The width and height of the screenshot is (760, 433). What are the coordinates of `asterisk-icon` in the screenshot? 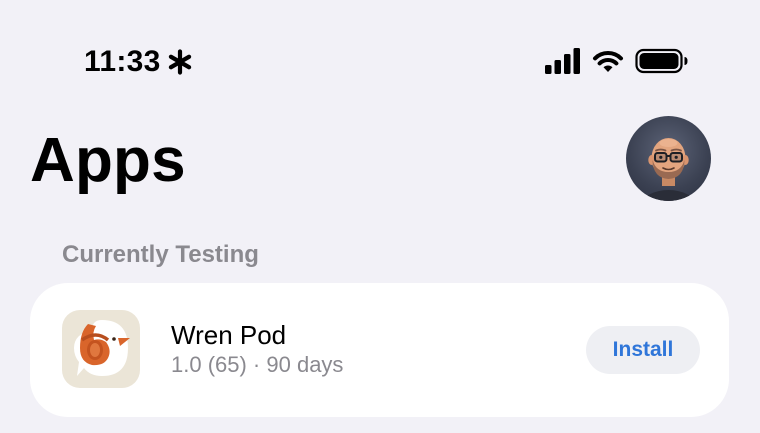 It's located at (180, 62).